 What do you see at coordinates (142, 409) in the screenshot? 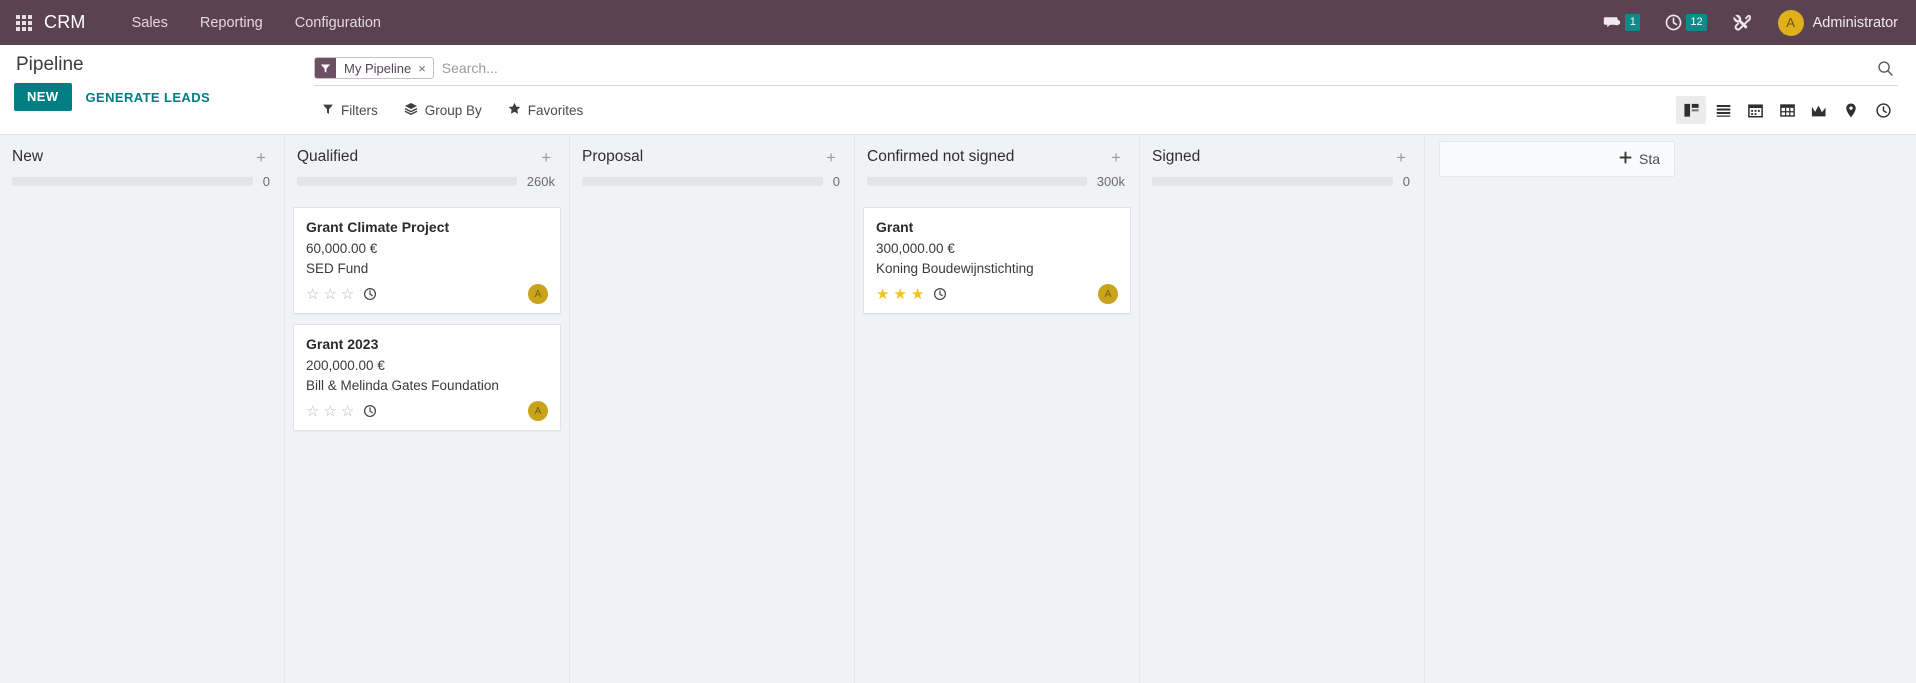
I see `kanban-column-new: New + 0` at bounding box center [142, 409].